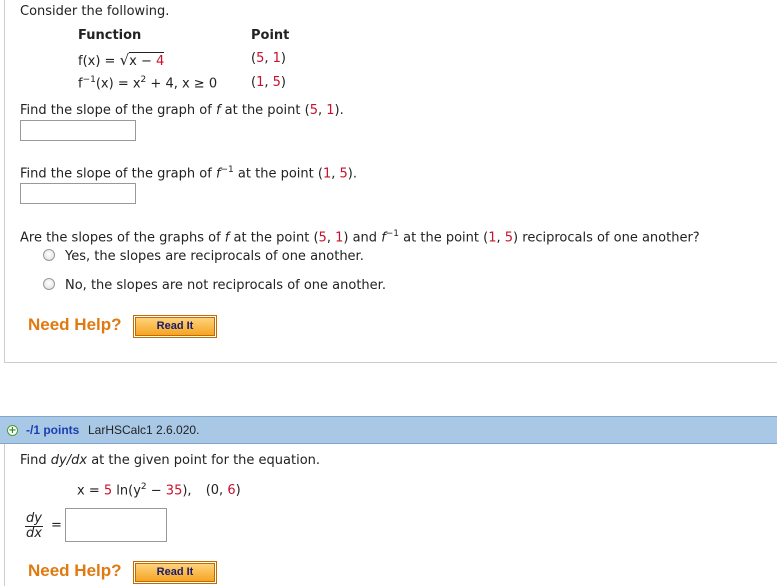 This screenshot has height=586, width=777. What do you see at coordinates (270, 35) in the screenshot?
I see `point-column-header: Point` at bounding box center [270, 35].